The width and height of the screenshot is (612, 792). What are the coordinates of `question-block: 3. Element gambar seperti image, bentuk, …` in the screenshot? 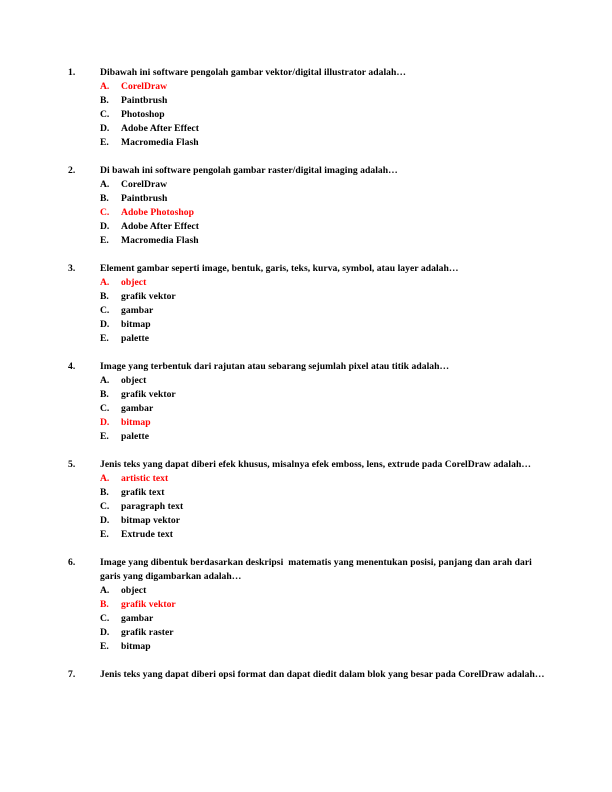 It's located at (307, 304).